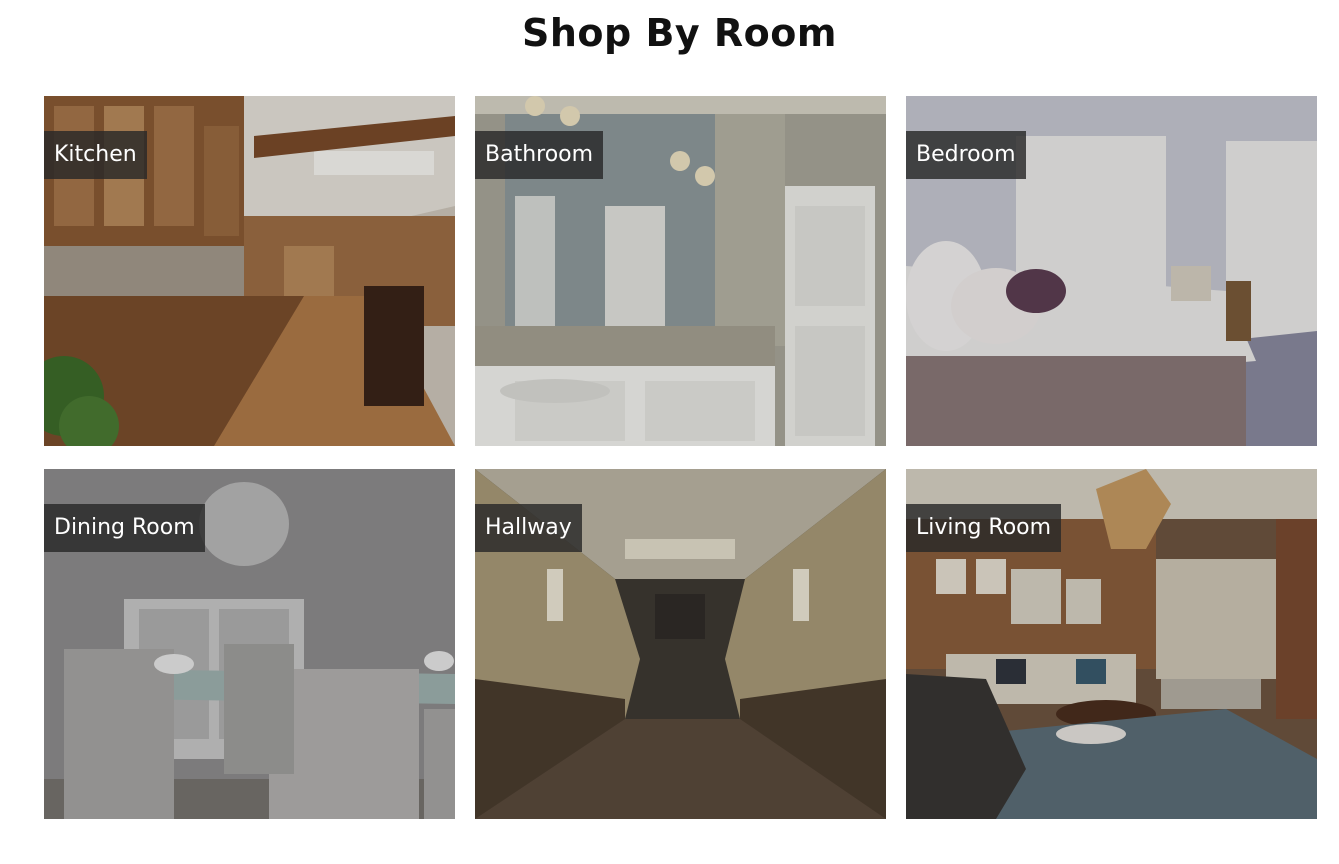  What do you see at coordinates (124, 528) in the screenshot?
I see `room-label-dining-room: Dining Room` at bounding box center [124, 528].